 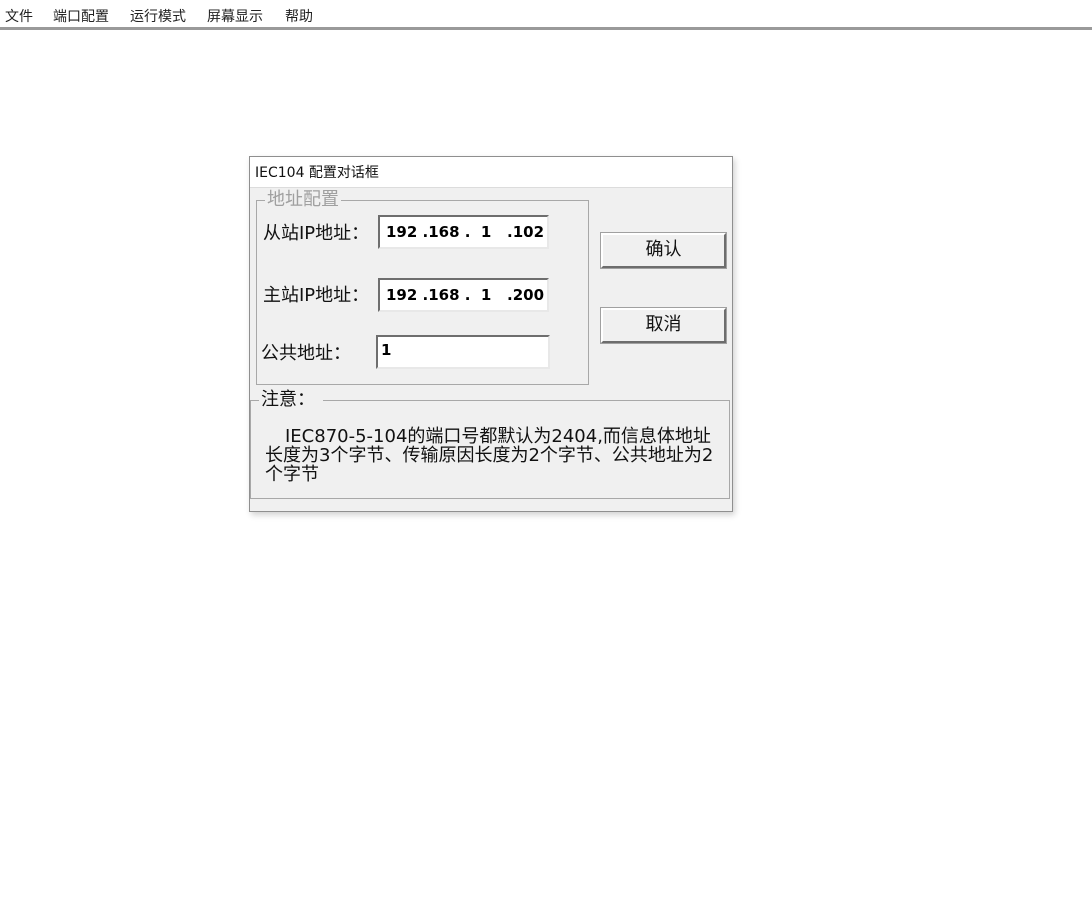 I want to click on menu-bar: 文件 端口配置 运行模式 屏幕显示 帮助, so click(x=546, y=15).